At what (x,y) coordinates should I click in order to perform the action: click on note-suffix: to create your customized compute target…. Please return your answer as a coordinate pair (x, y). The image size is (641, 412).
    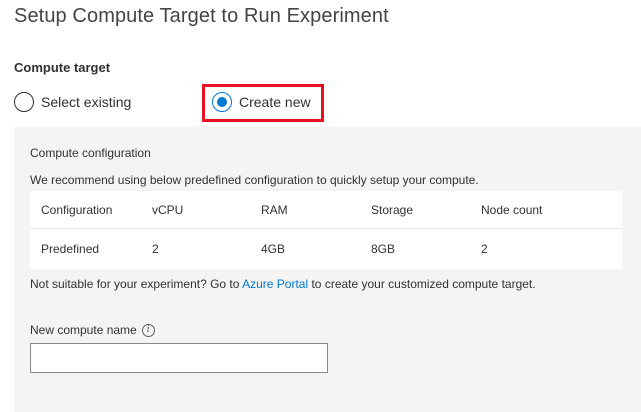
    Looking at the image, I should click on (422, 284).